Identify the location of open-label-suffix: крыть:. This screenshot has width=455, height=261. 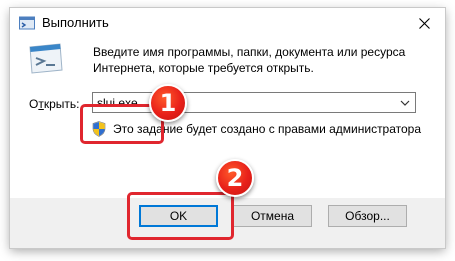
(61, 104).